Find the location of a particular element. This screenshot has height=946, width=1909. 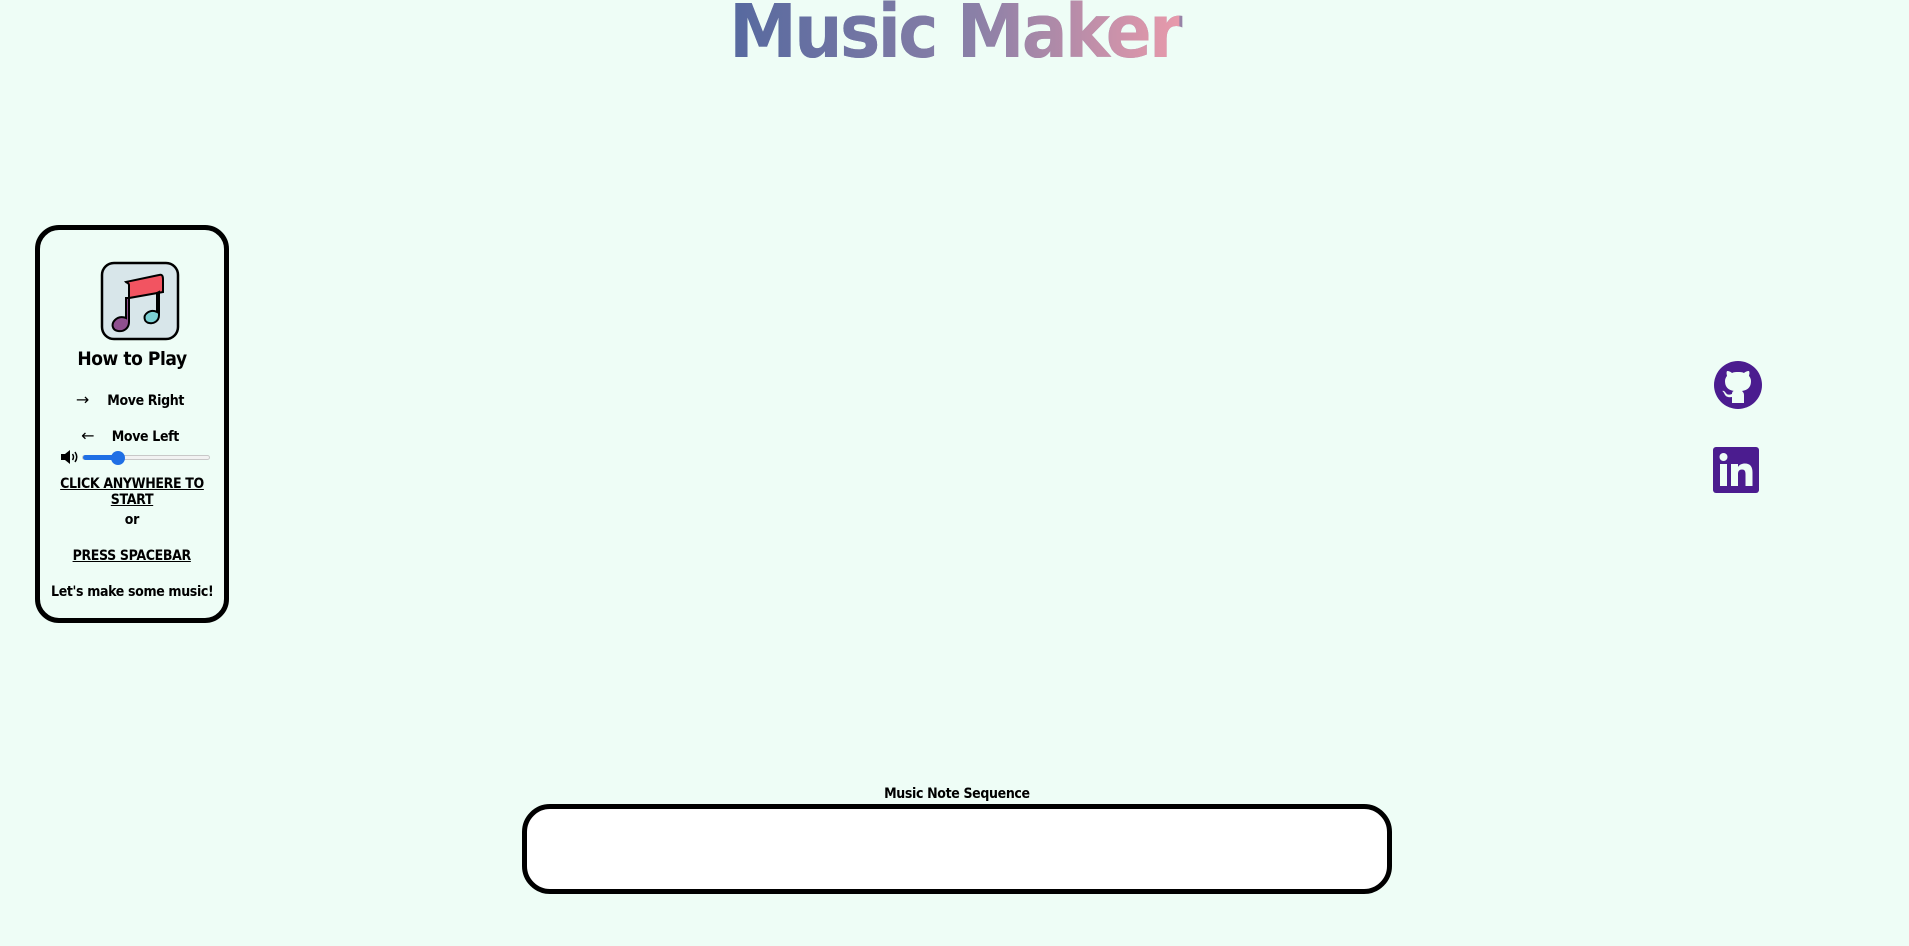

volume-slider-thumb is located at coordinates (118, 458).